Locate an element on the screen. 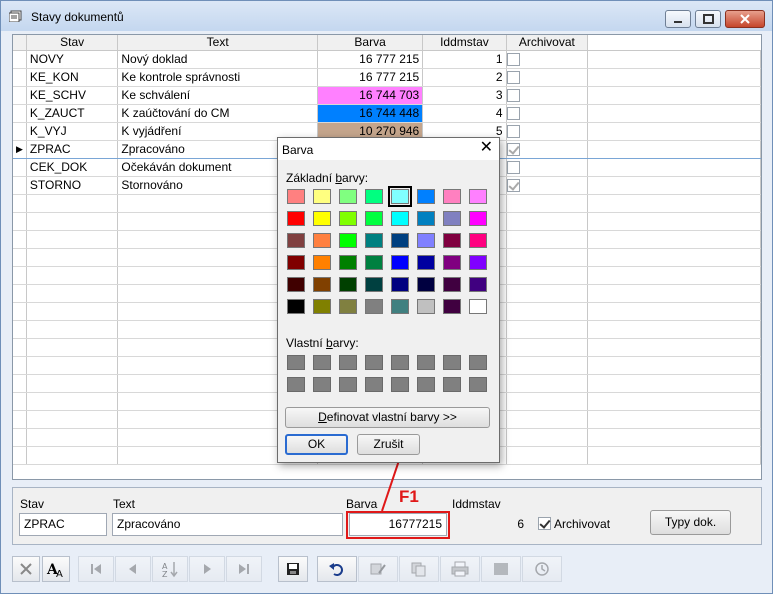 The width and height of the screenshot is (773, 594). cell-stav: NOVY is located at coordinates (72, 59).